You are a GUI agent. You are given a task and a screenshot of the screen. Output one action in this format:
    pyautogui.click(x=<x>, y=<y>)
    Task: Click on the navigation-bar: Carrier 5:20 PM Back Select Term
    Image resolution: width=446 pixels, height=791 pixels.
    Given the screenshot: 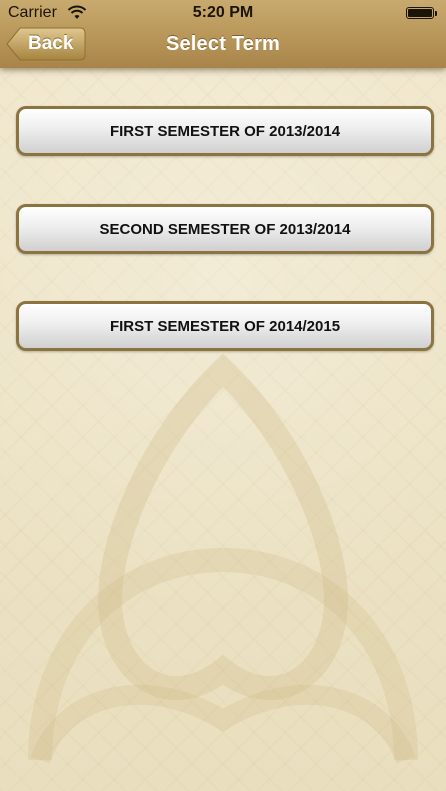 What is the action you would take?
    pyautogui.click(x=223, y=34)
    